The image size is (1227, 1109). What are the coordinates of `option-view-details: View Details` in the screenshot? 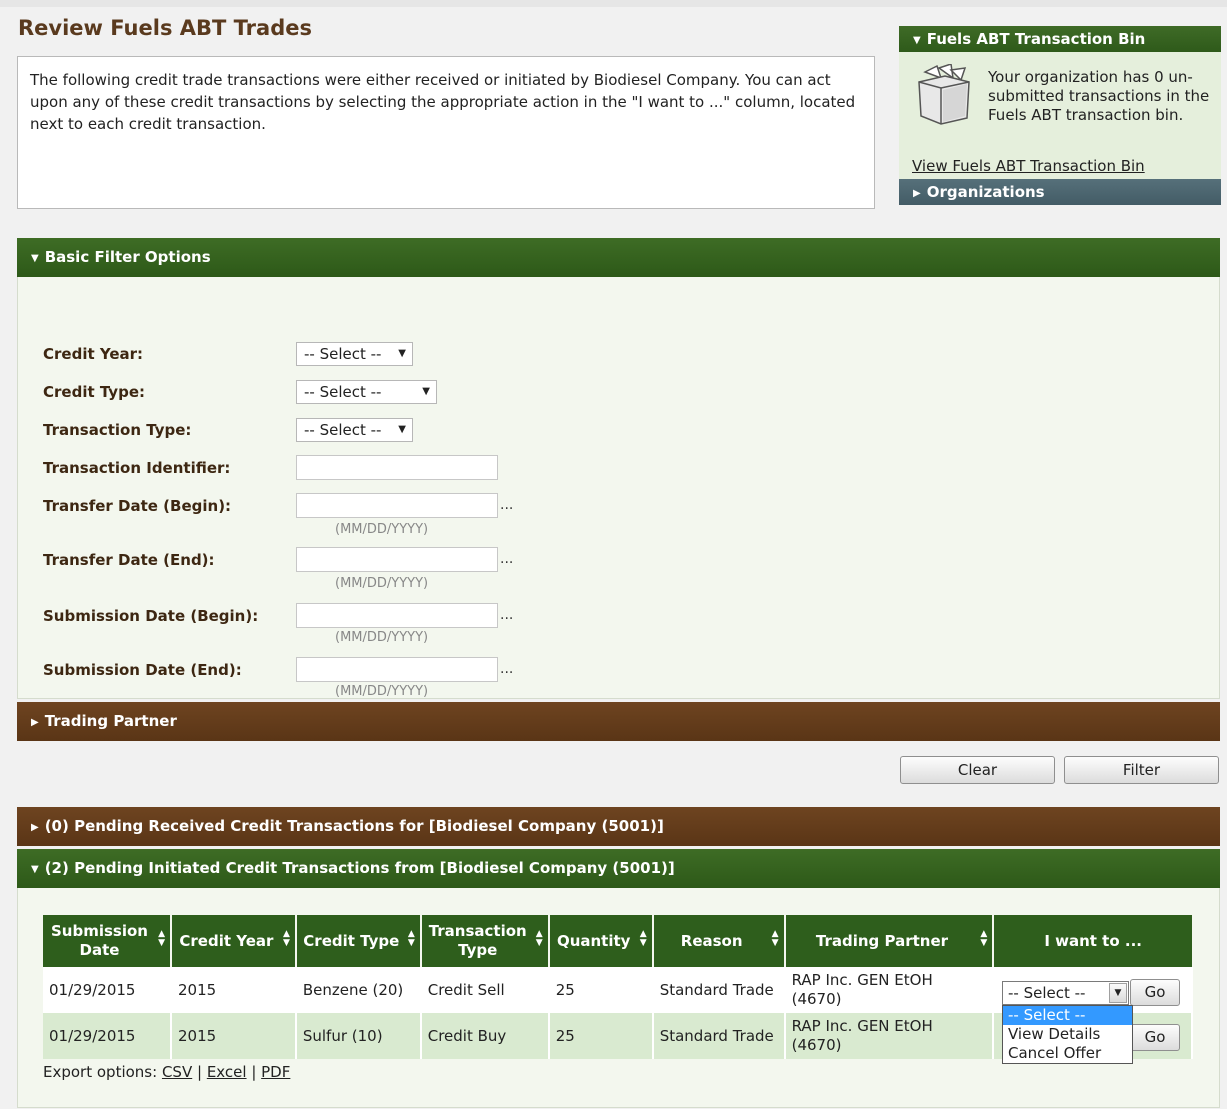 It's located at (1067, 1034).